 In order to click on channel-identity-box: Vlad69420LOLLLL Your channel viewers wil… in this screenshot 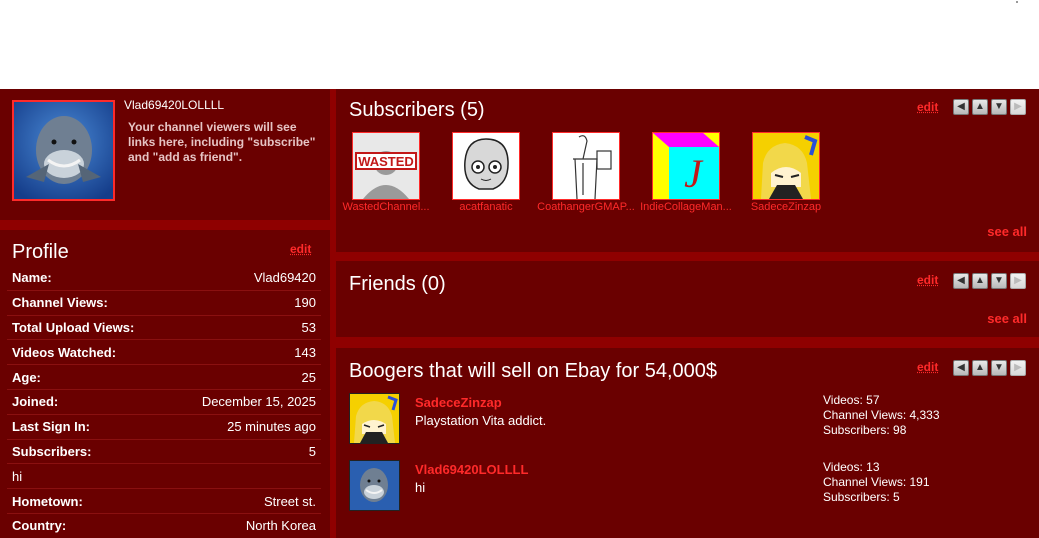, I will do `click(165, 154)`.